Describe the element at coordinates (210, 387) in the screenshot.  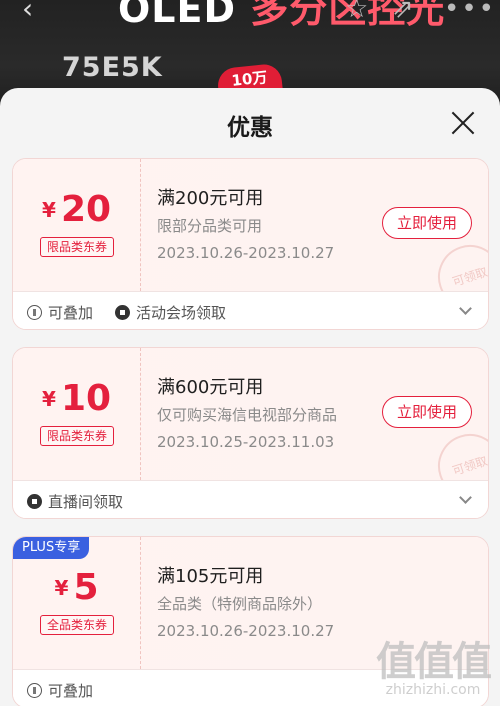
I see `coupon-condition: 满600元可用` at that location.